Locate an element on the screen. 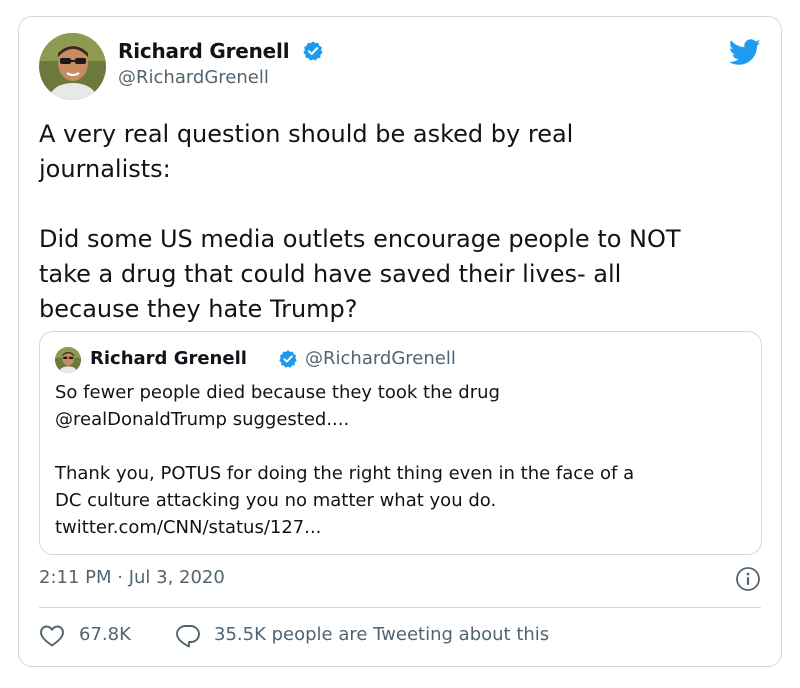 Image resolution: width=800 pixels, height=688 pixels. author-handle: @RichardGrenell is located at coordinates (193, 77).